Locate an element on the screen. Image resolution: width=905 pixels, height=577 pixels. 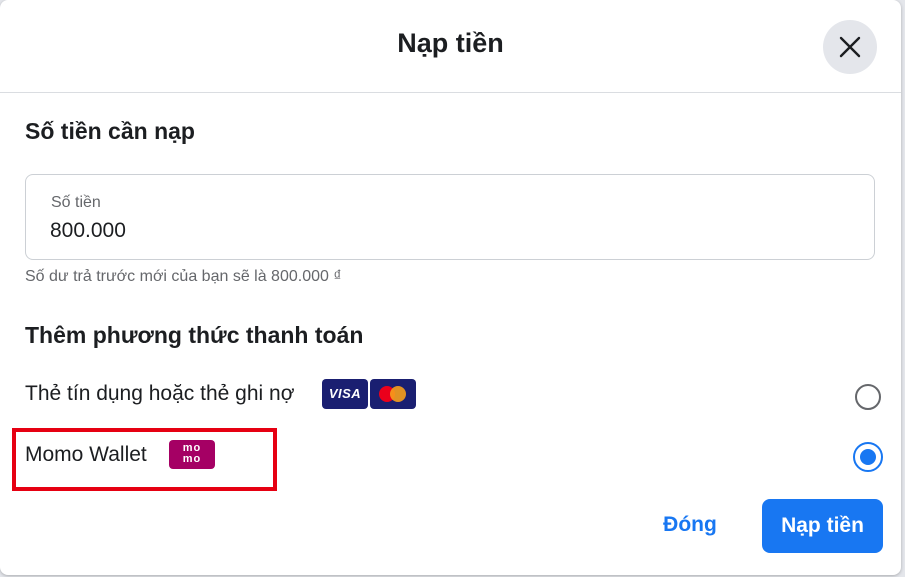
momo-highlight-box is located at coordinates (144, 459).